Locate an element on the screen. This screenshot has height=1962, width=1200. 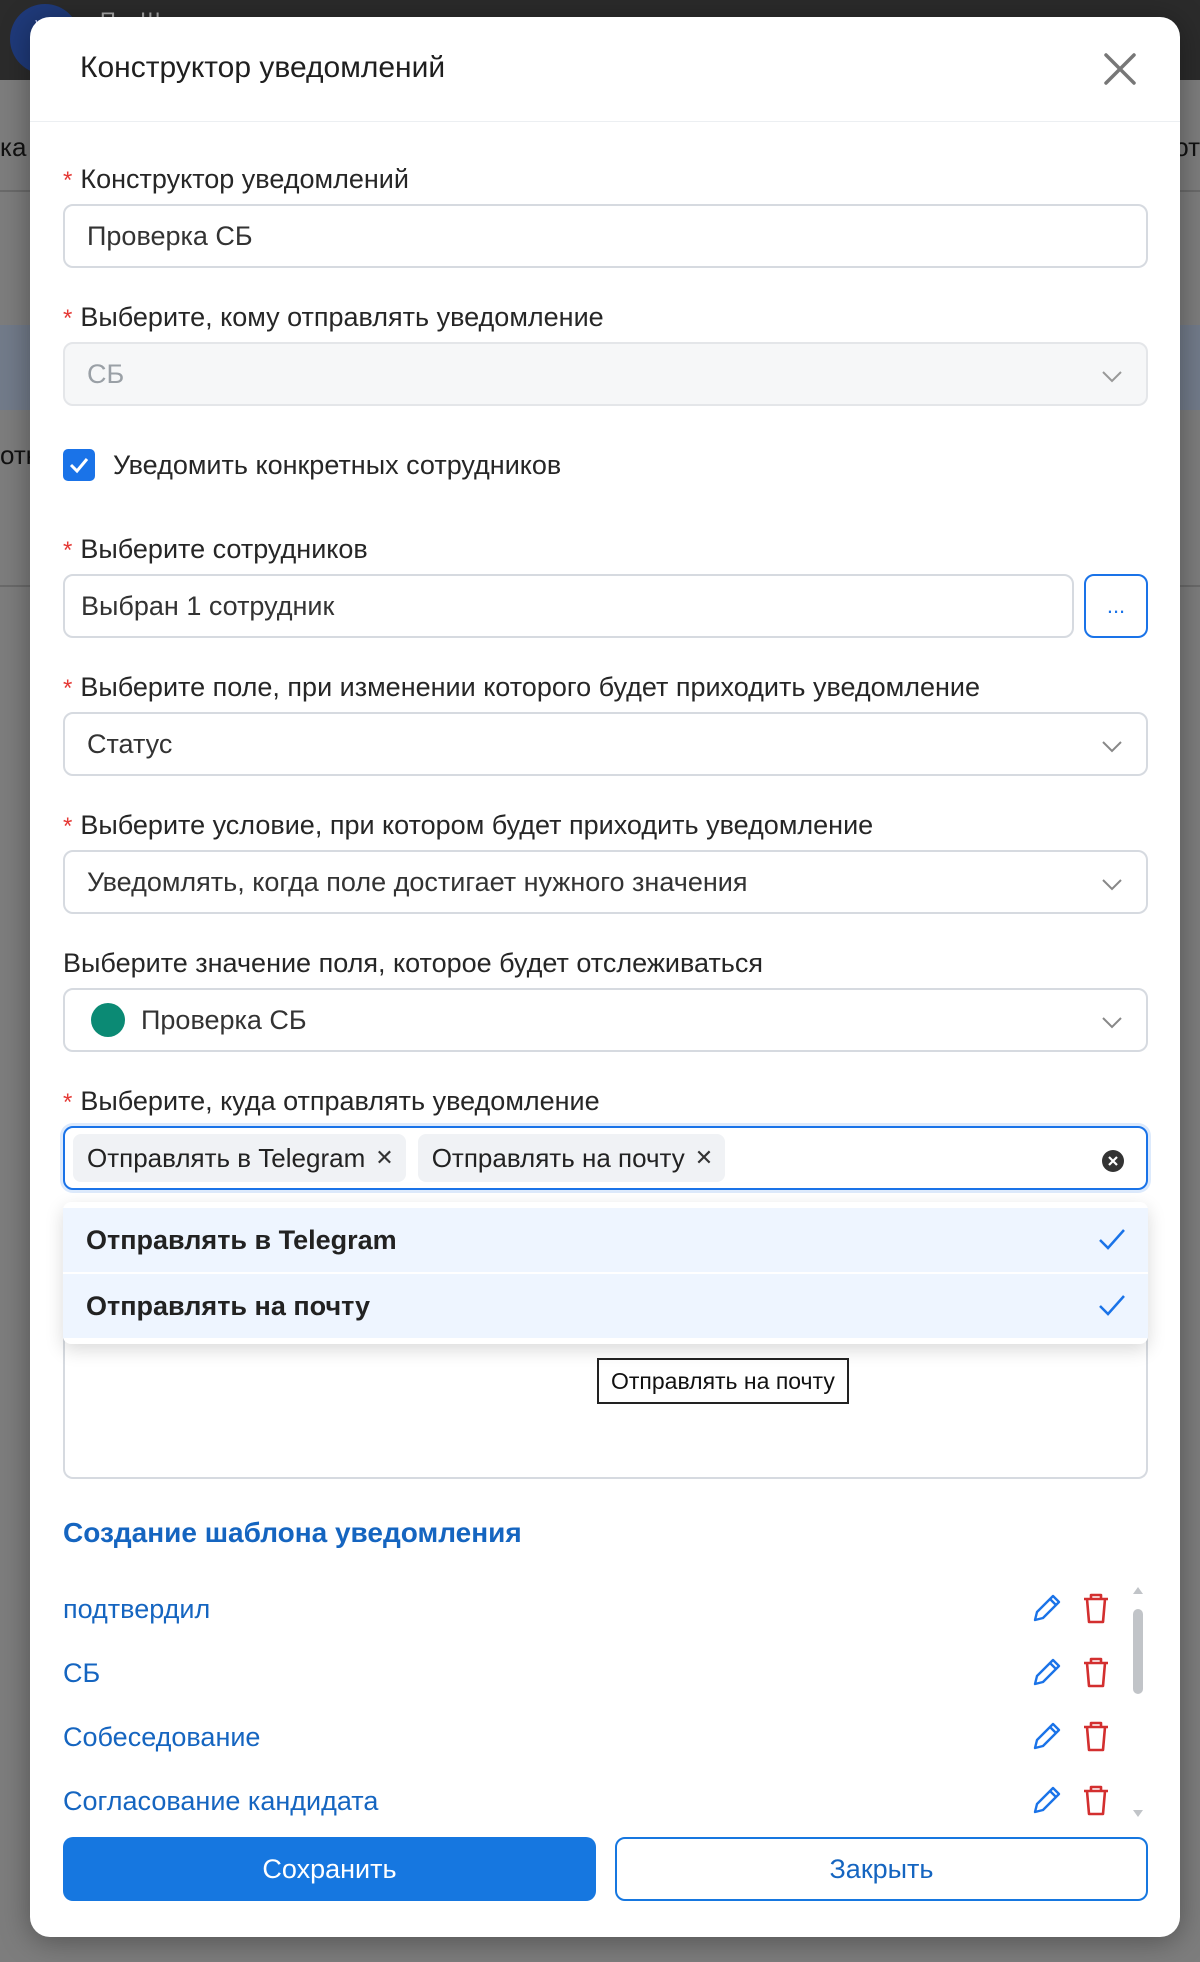
field-change-select: Статус is located at coordinates (605, 744).